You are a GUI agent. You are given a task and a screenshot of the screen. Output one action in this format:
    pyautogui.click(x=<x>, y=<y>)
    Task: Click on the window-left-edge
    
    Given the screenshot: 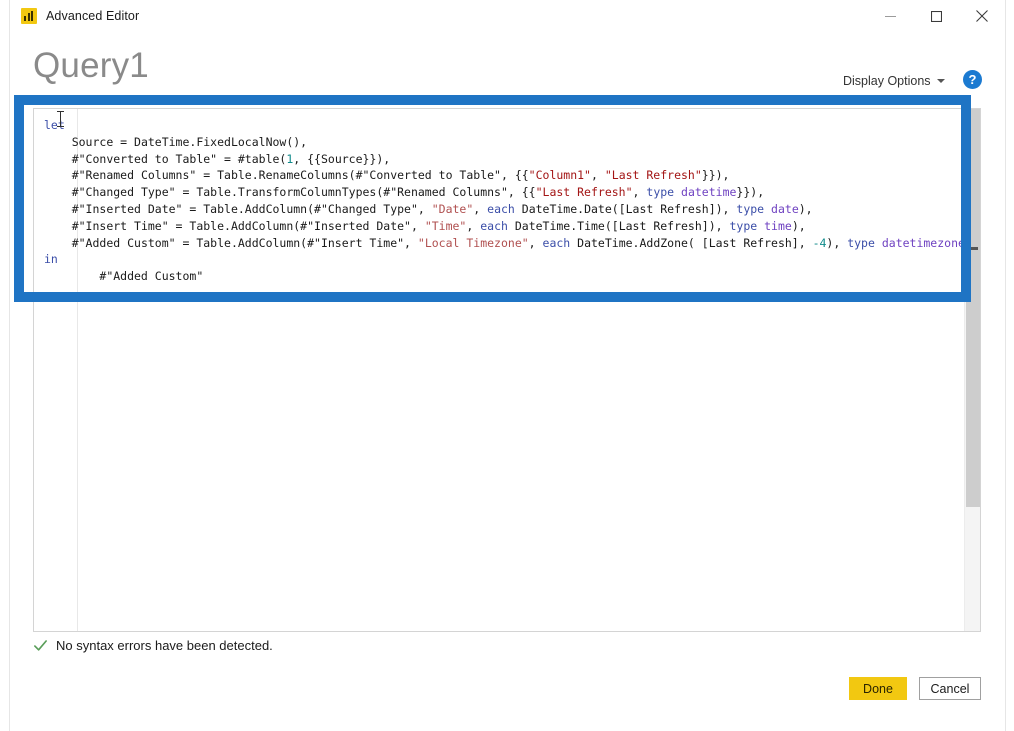 What is the action you would take?
    pyautogui.click(x=9, y=365)
    